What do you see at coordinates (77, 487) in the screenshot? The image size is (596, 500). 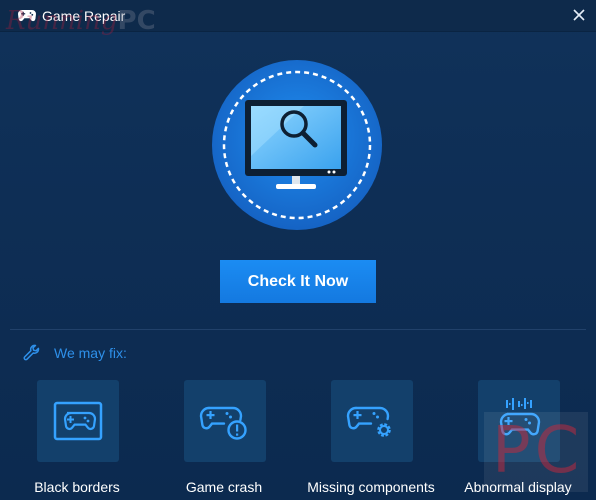 I see `fix-item-label-black-borders: Black borders` at bounding box center [77, 487].